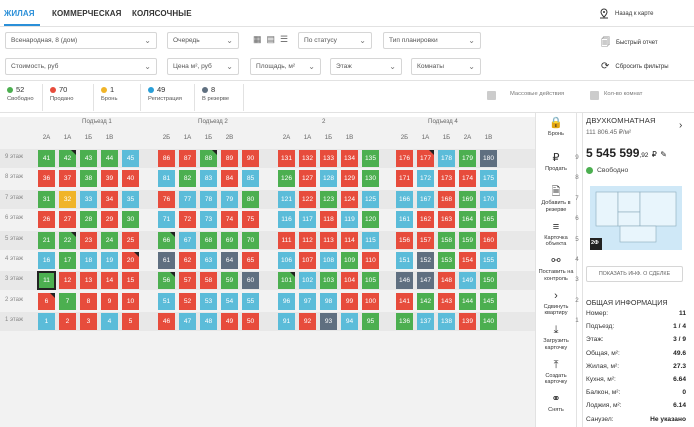 This screenshot has height=427, width=694. What do you see at coordinates (130, 281) in the screenshot?
I see `apartment-cell: 15` at bounding box center [130, 281].